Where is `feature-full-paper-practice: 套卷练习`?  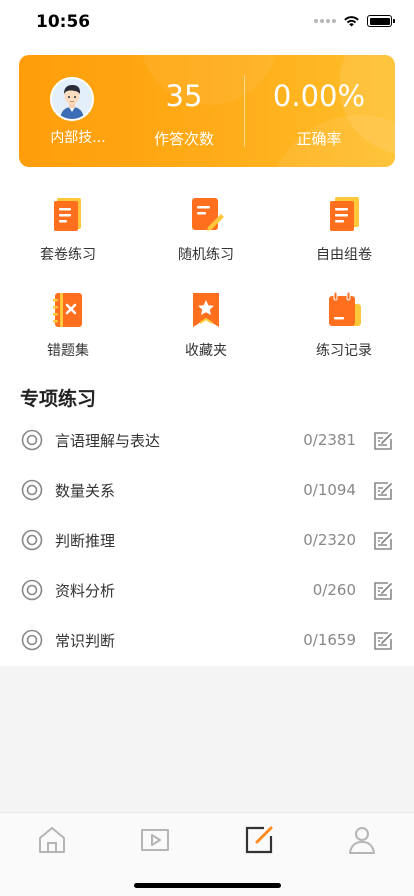
feature-full-paper-practice: 套卷练习 is located at coordinates (68, 229).